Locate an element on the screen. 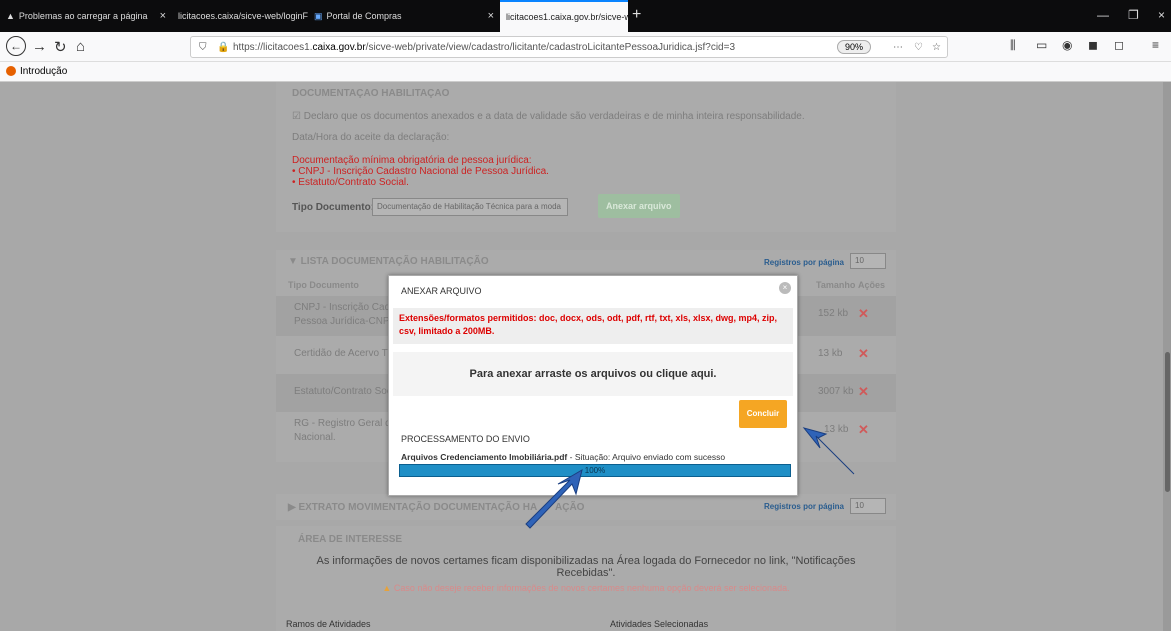 Image resolution: width=1171 pixels, height=631 pixels. file-status-text: - Situação: Arquivo enviado com sucesso is located at coordinates (646, 457).